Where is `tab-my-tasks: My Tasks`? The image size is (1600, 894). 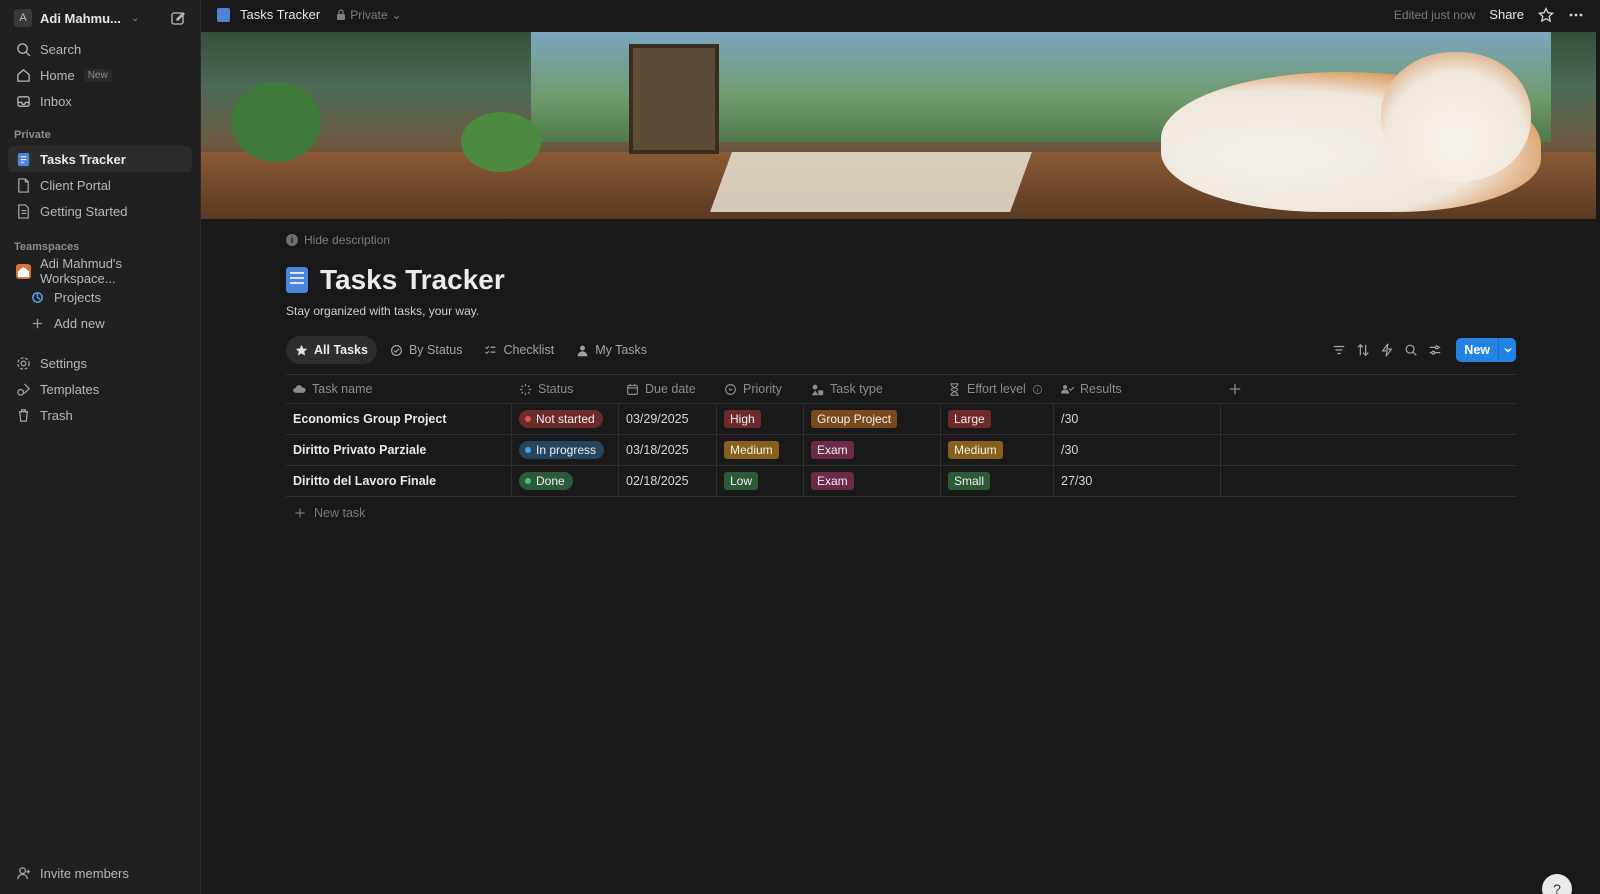 tab-my-tasks: My Tasks is located at coordinates (611, 350).